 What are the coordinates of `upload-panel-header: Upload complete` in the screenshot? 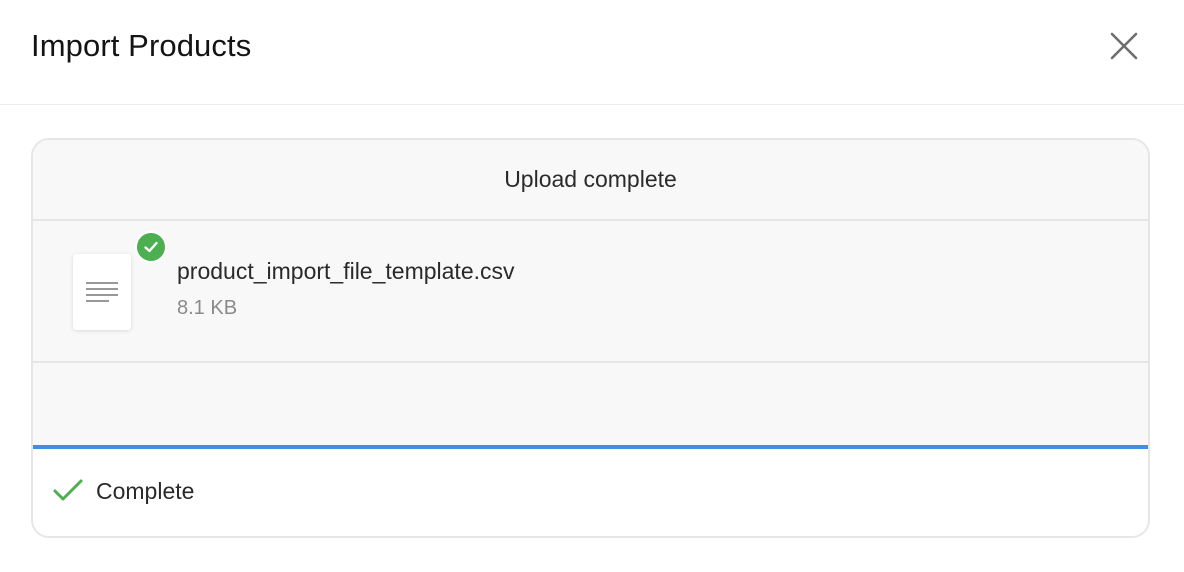 It's located at (590, 180).